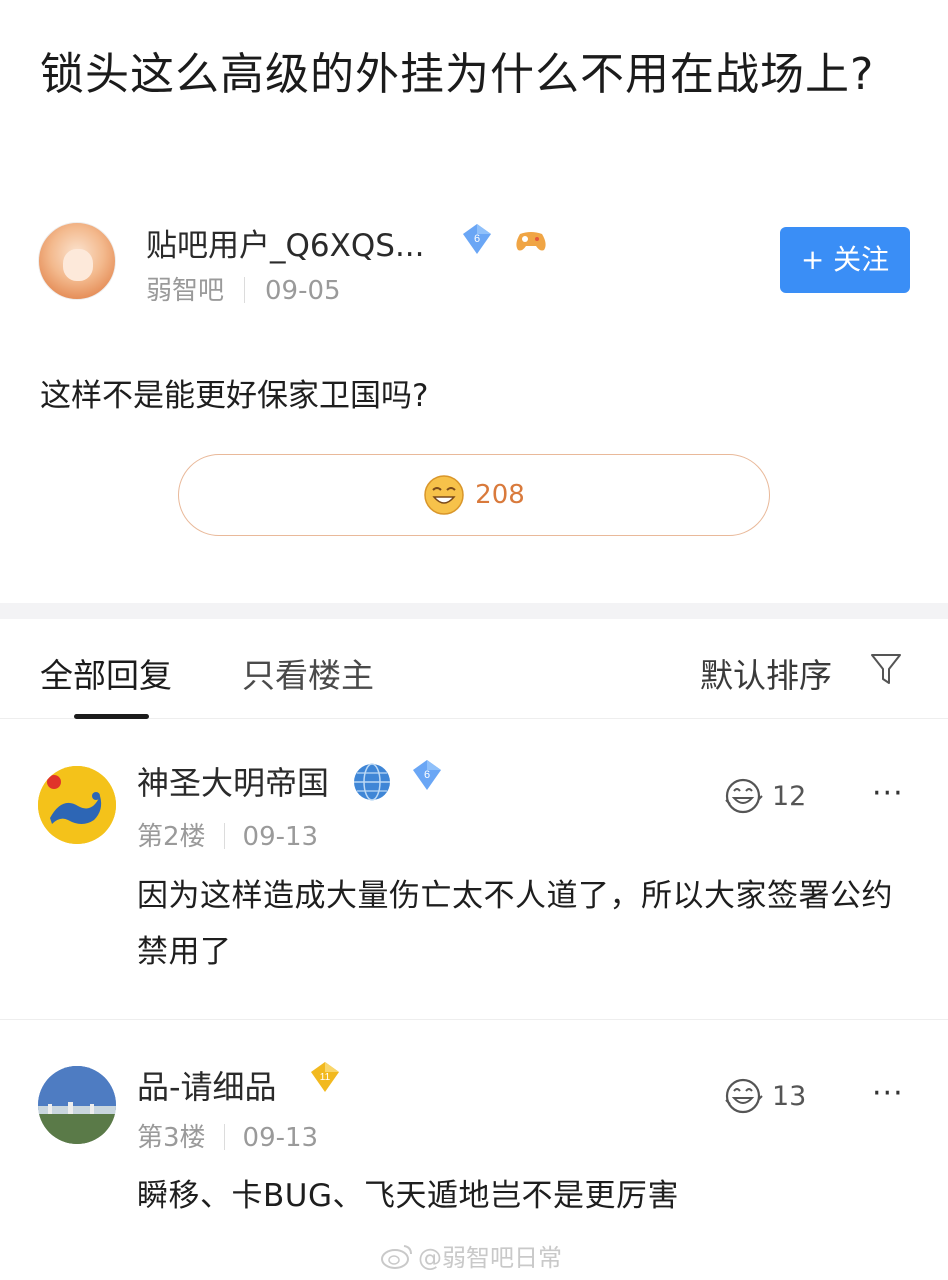 This screenshot has width=948, height=1280. What do you see at coordinates (396, 1256) in the screenshot?
I see `weibo-logo-icon` at bounding box center [396, 1256].